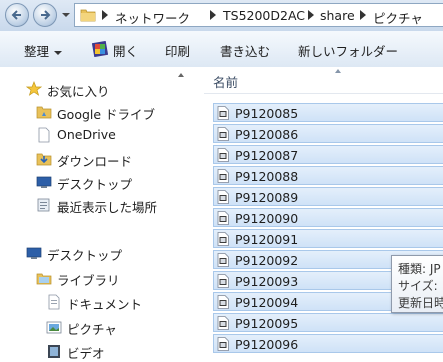 The width and height of the screenshot is (443, 362). Describe the element at coordinates (44, 135) in the screenshot. I see `document-icon` at that location.